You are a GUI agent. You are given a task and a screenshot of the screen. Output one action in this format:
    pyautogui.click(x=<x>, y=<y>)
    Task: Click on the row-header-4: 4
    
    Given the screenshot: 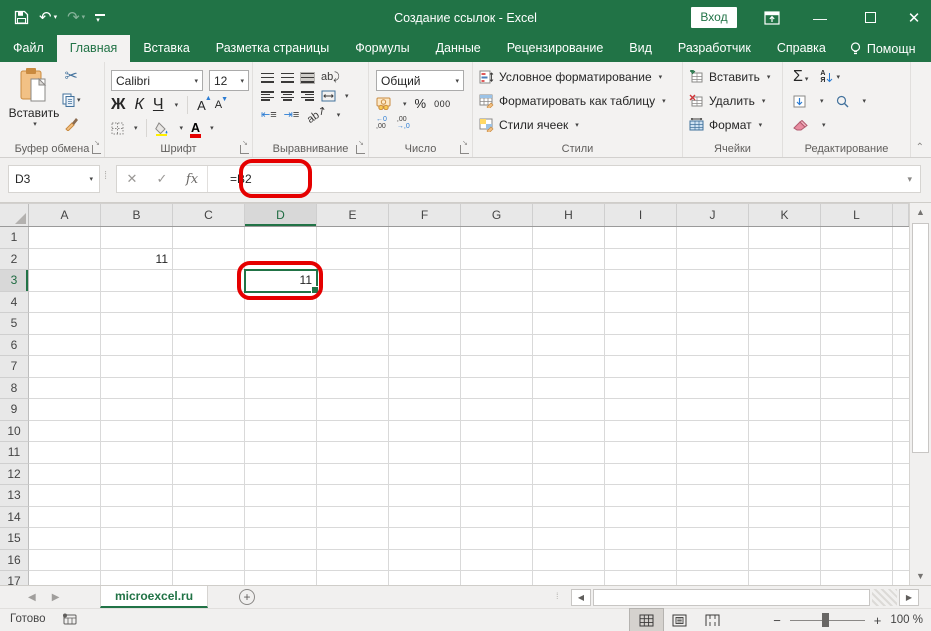 What is the action you would take?
    pyautogui.click(x=14, y=302)
    